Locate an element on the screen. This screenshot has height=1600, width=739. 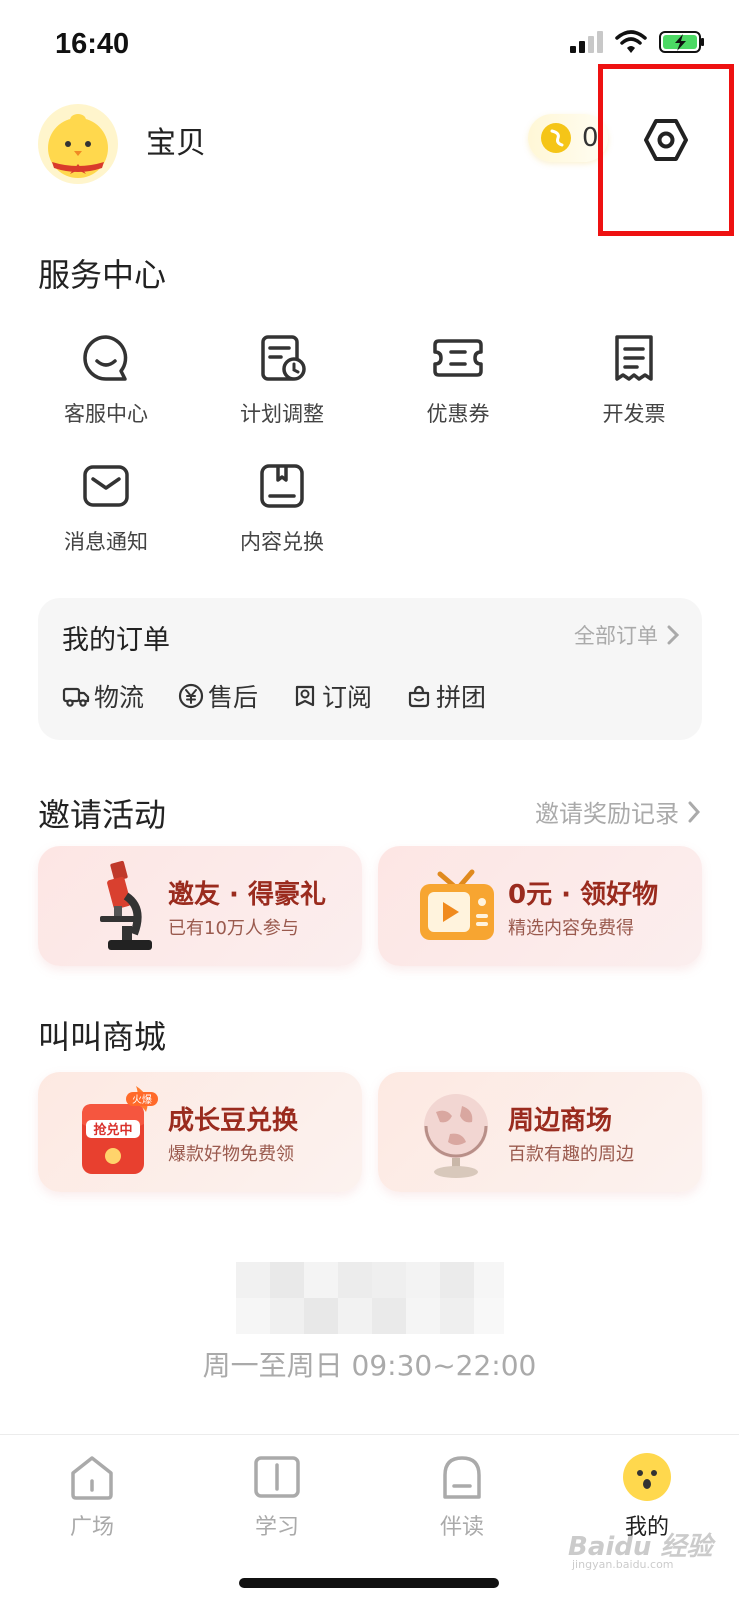
status-icons is located at coordinates (637, 42).